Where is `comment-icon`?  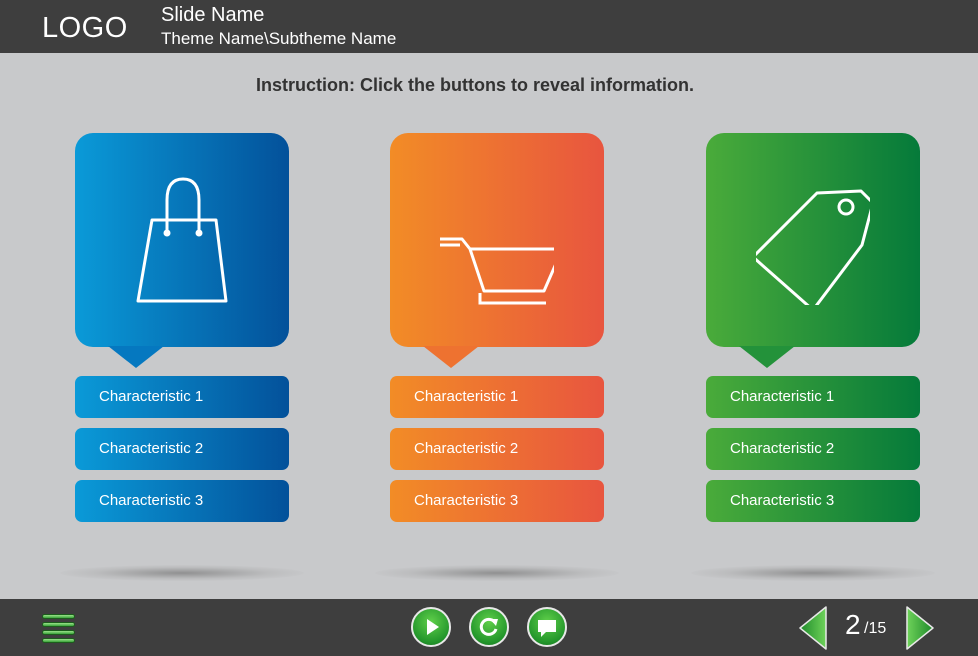 comment-icon is located at coordinates (547, 628).